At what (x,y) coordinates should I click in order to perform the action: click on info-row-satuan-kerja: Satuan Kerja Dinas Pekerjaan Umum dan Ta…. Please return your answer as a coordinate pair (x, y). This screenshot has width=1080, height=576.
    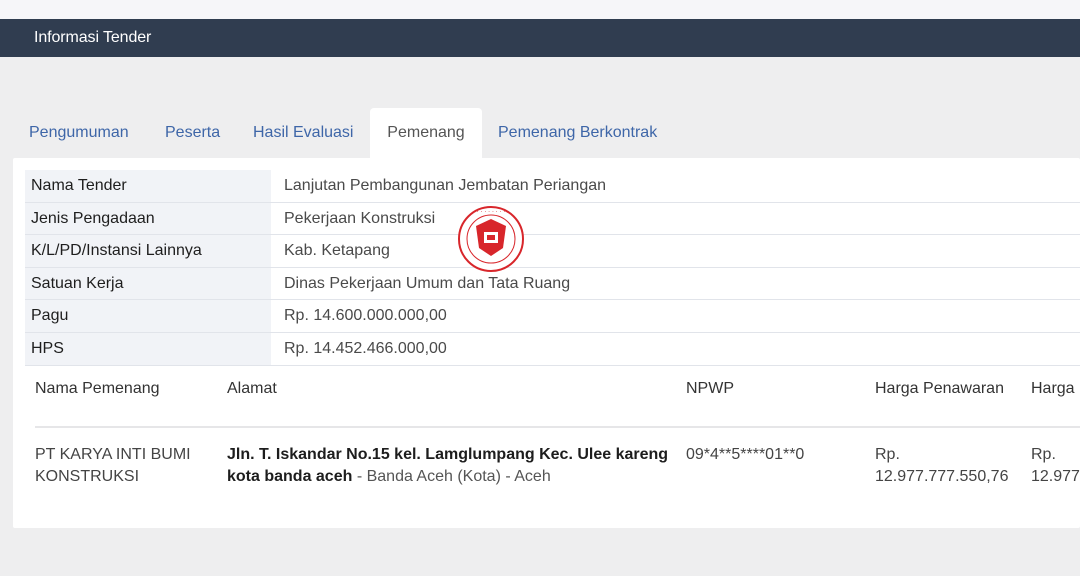
    Looking at the image, I should click on (552, 284).